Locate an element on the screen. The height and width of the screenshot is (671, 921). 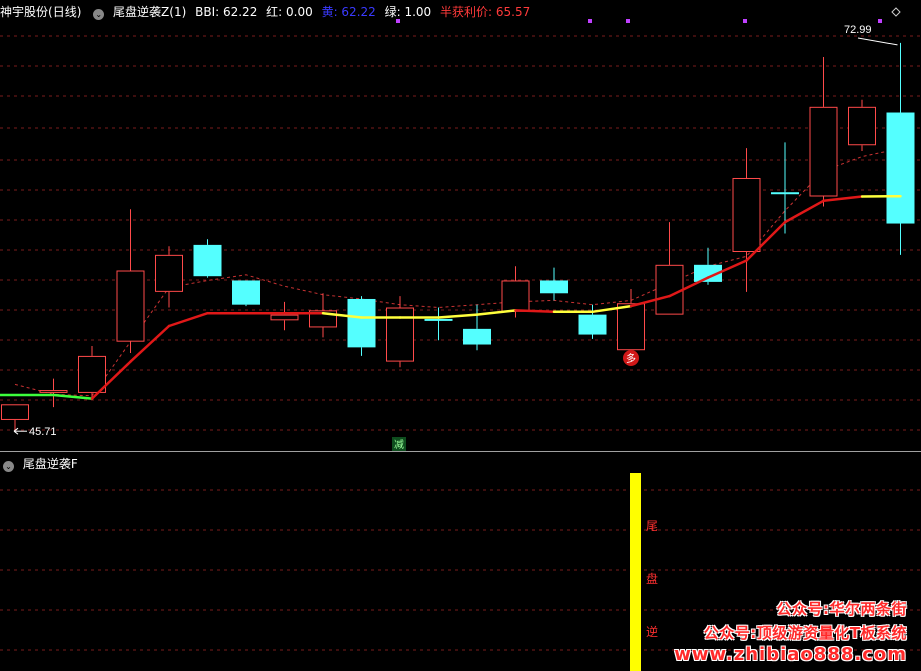
indicator-name: 尾盘逆袭Z(1) is located at coordinates (150, 12).